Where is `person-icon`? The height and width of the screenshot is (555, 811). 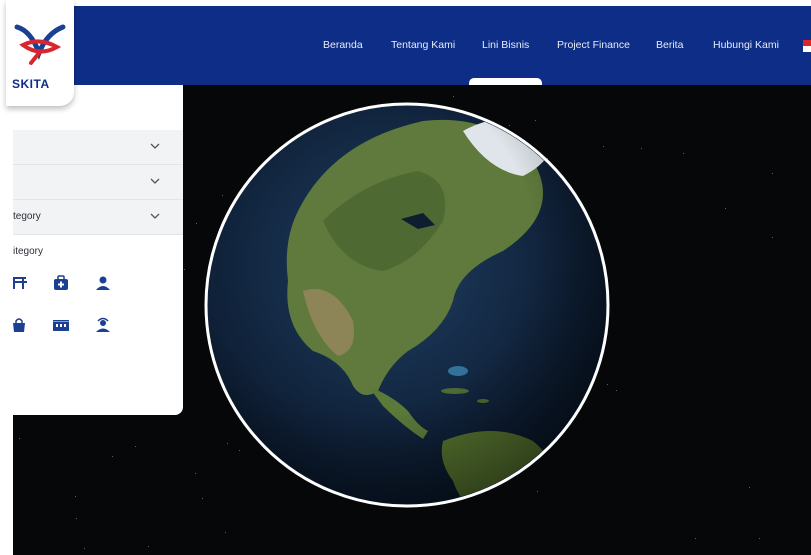 person-icon is located at coordinates (103, 283).